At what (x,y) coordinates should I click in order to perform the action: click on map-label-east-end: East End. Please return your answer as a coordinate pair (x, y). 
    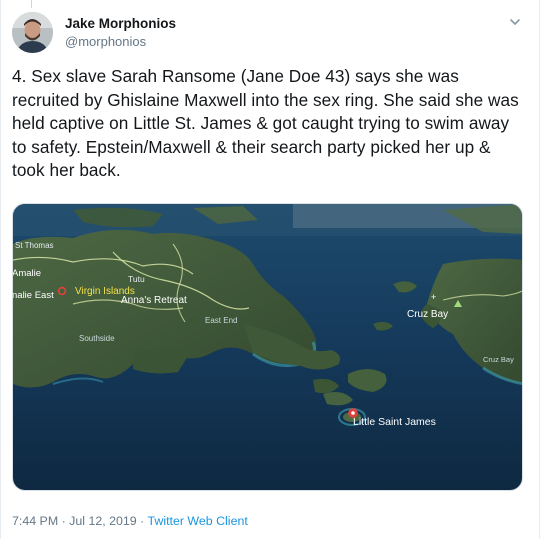
    Looking at the image, I should click on (221, 320).